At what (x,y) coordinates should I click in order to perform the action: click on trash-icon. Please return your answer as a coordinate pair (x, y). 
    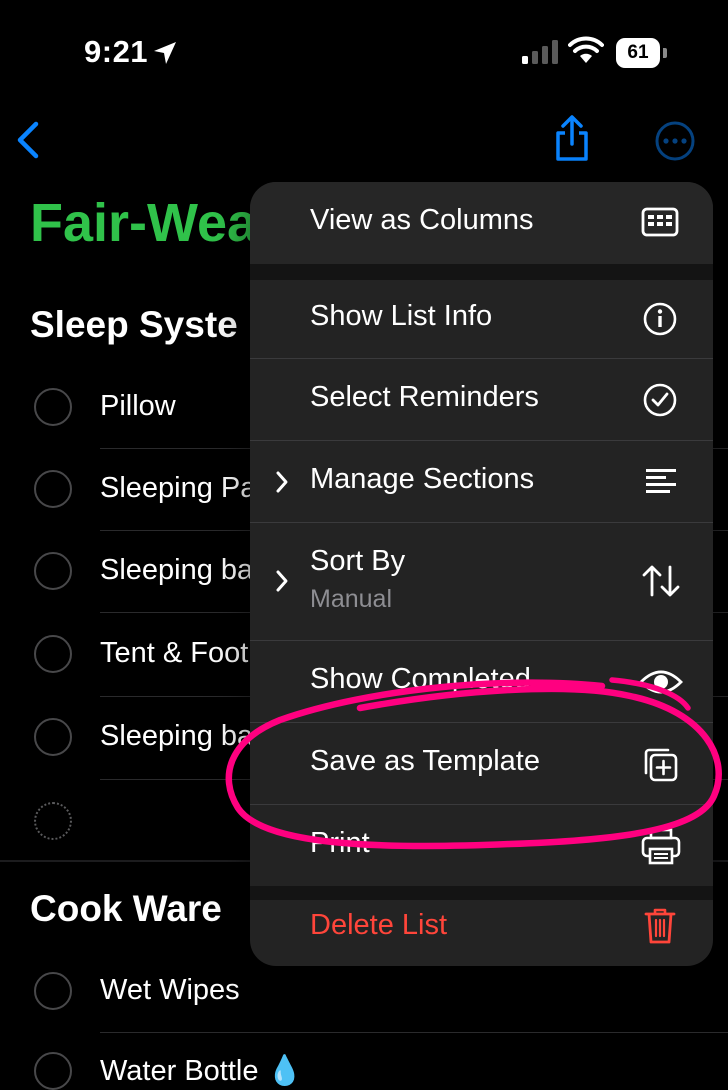
    Looking at the image, I should click on (660, 926).